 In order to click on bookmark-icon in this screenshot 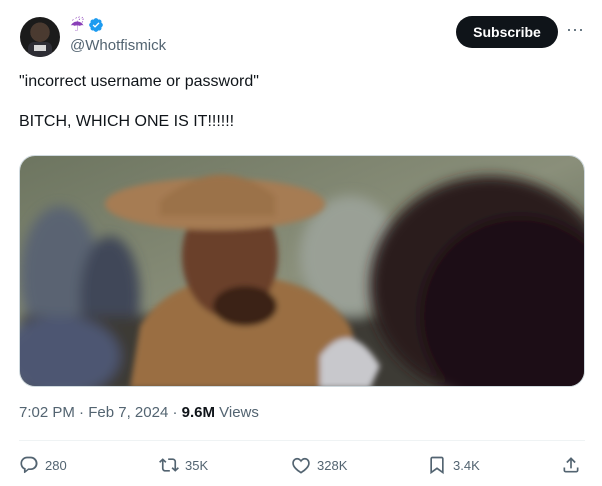, I will do `click(437, 465)`.